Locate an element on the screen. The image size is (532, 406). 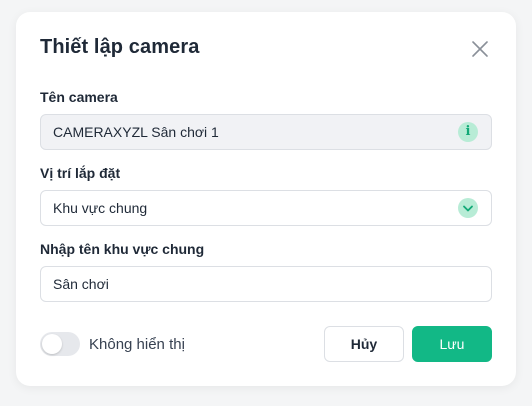
install-location-label: Vị trí lắp đặt is located at coordinates (80, 173).